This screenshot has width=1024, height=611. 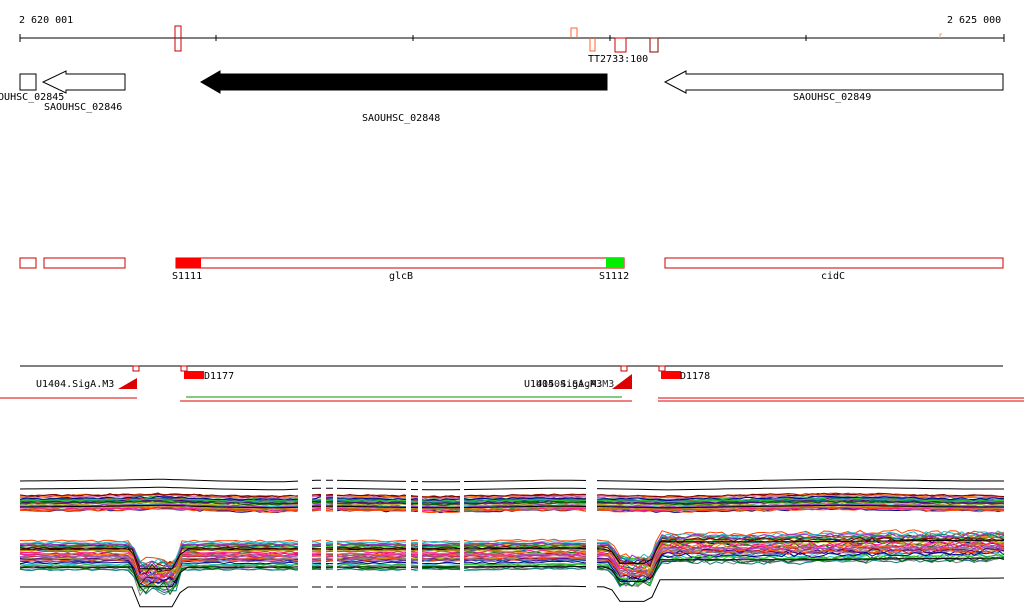 I want to click on expression-track-lower, so click(x=512, y=568).